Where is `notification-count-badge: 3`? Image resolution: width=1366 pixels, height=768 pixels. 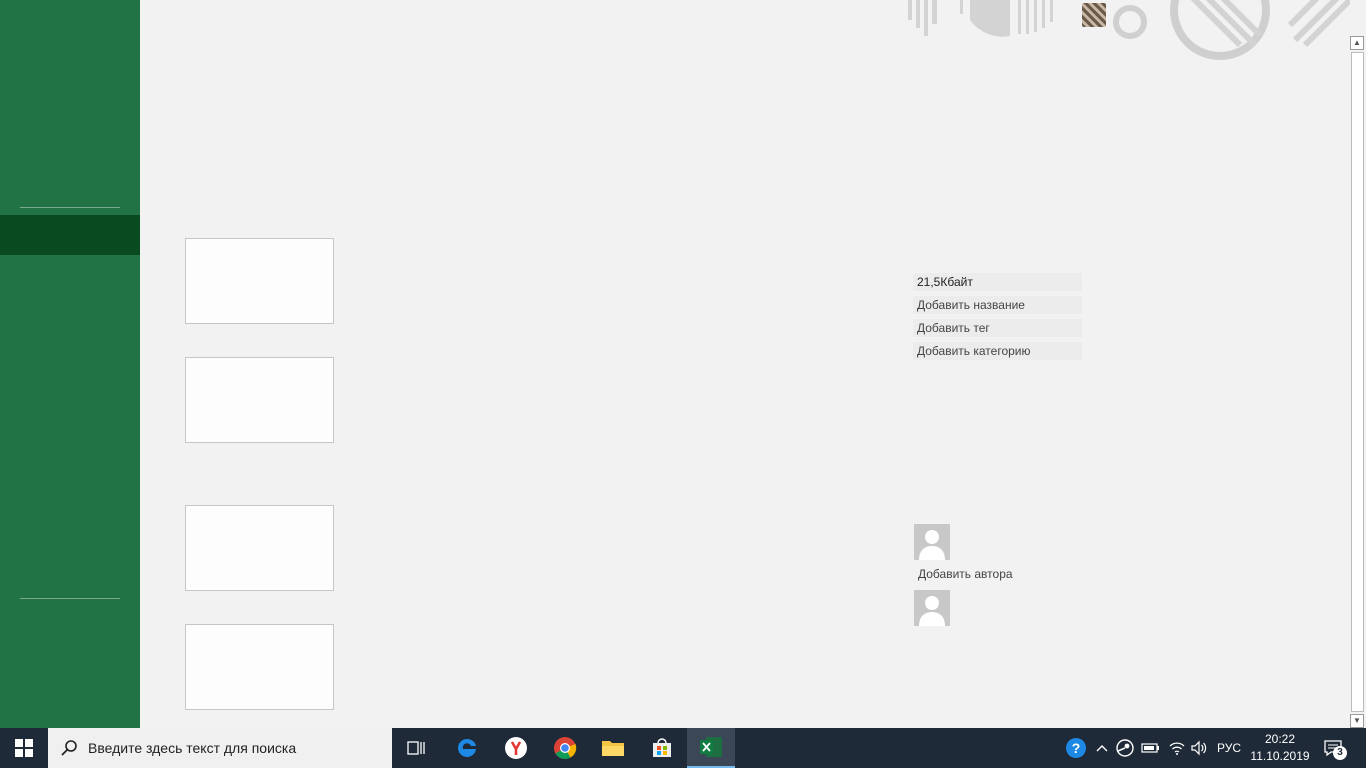
notification-count-badge: 3 is located at coordinates (1340, 753).